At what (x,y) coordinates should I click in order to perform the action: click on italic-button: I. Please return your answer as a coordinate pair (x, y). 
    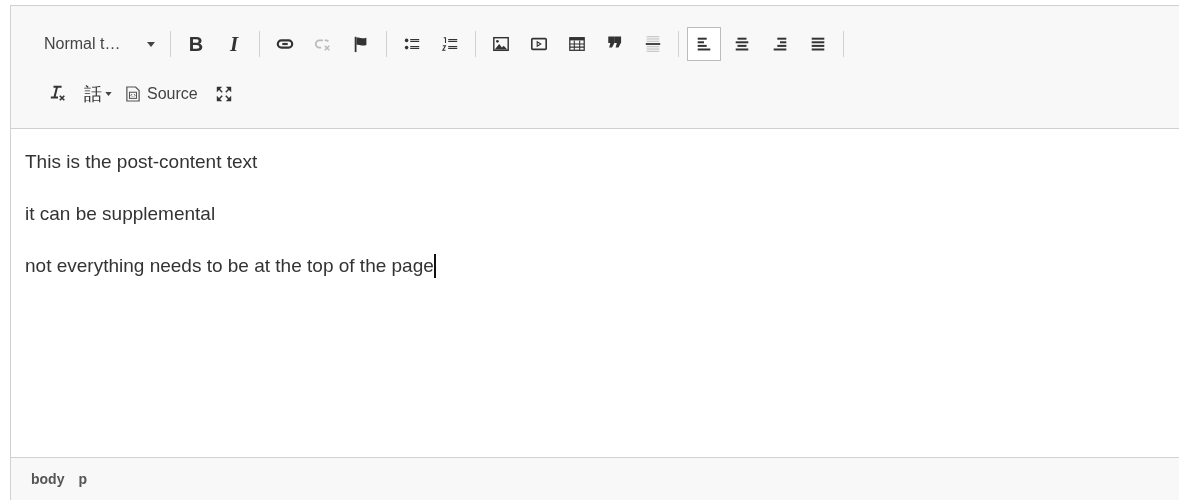
    Looking at the image, I should click on (234, 44).